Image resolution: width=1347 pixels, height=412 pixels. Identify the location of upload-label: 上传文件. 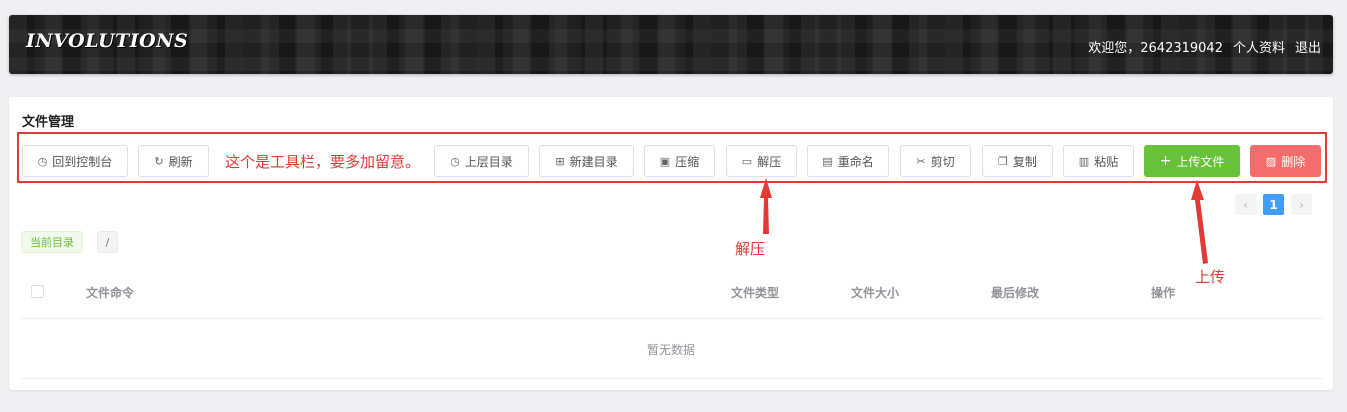
(1200, 161).